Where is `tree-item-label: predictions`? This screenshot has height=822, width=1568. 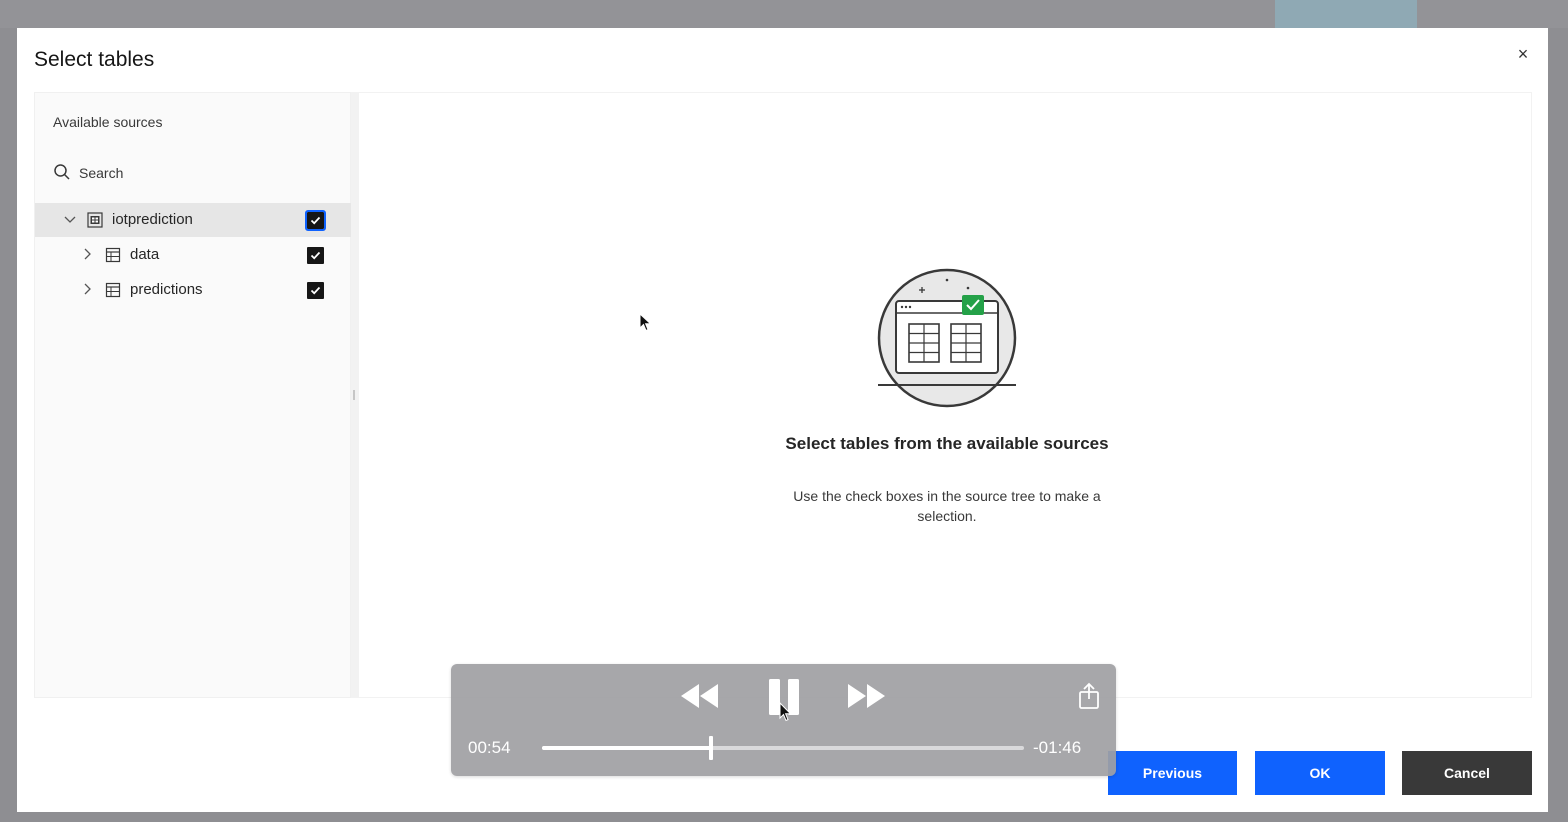
tree-item-label: predictions is located at coordinates (166, 289).